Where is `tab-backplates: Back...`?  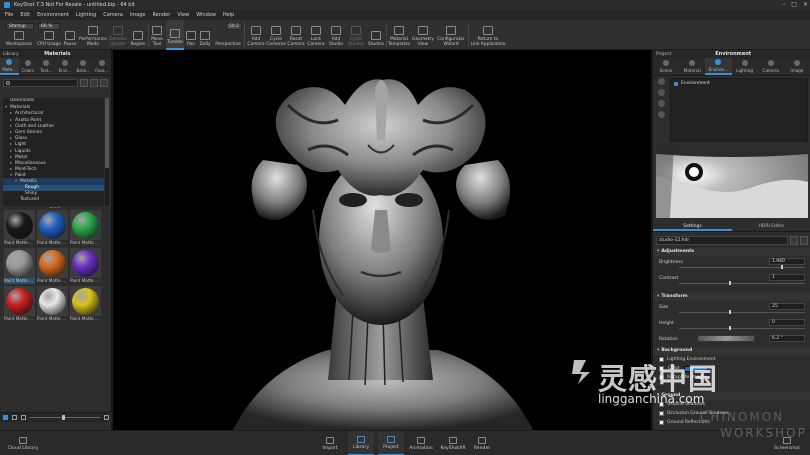
tab-backplates: Back... is located at coordinates (83, 66).